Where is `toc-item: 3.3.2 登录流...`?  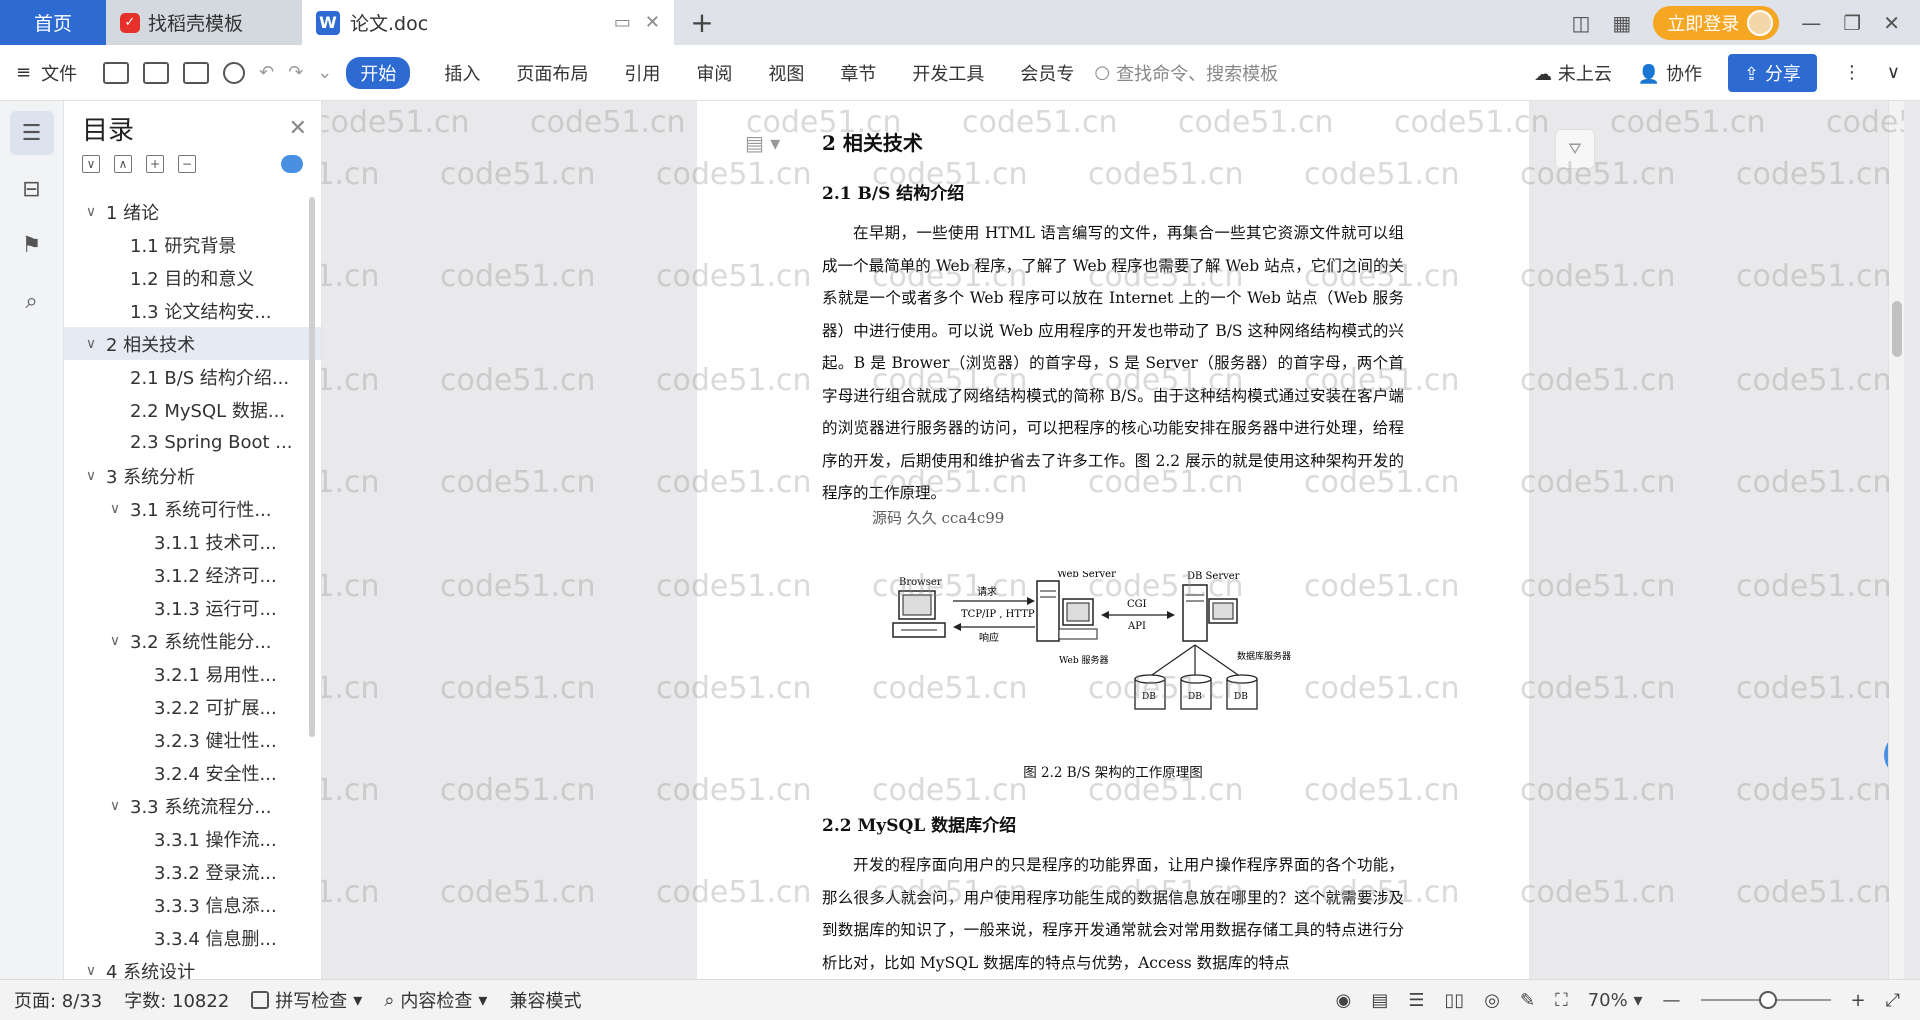 toc-item: 3.3.2 登录流... is located at coordinates (192, 871).